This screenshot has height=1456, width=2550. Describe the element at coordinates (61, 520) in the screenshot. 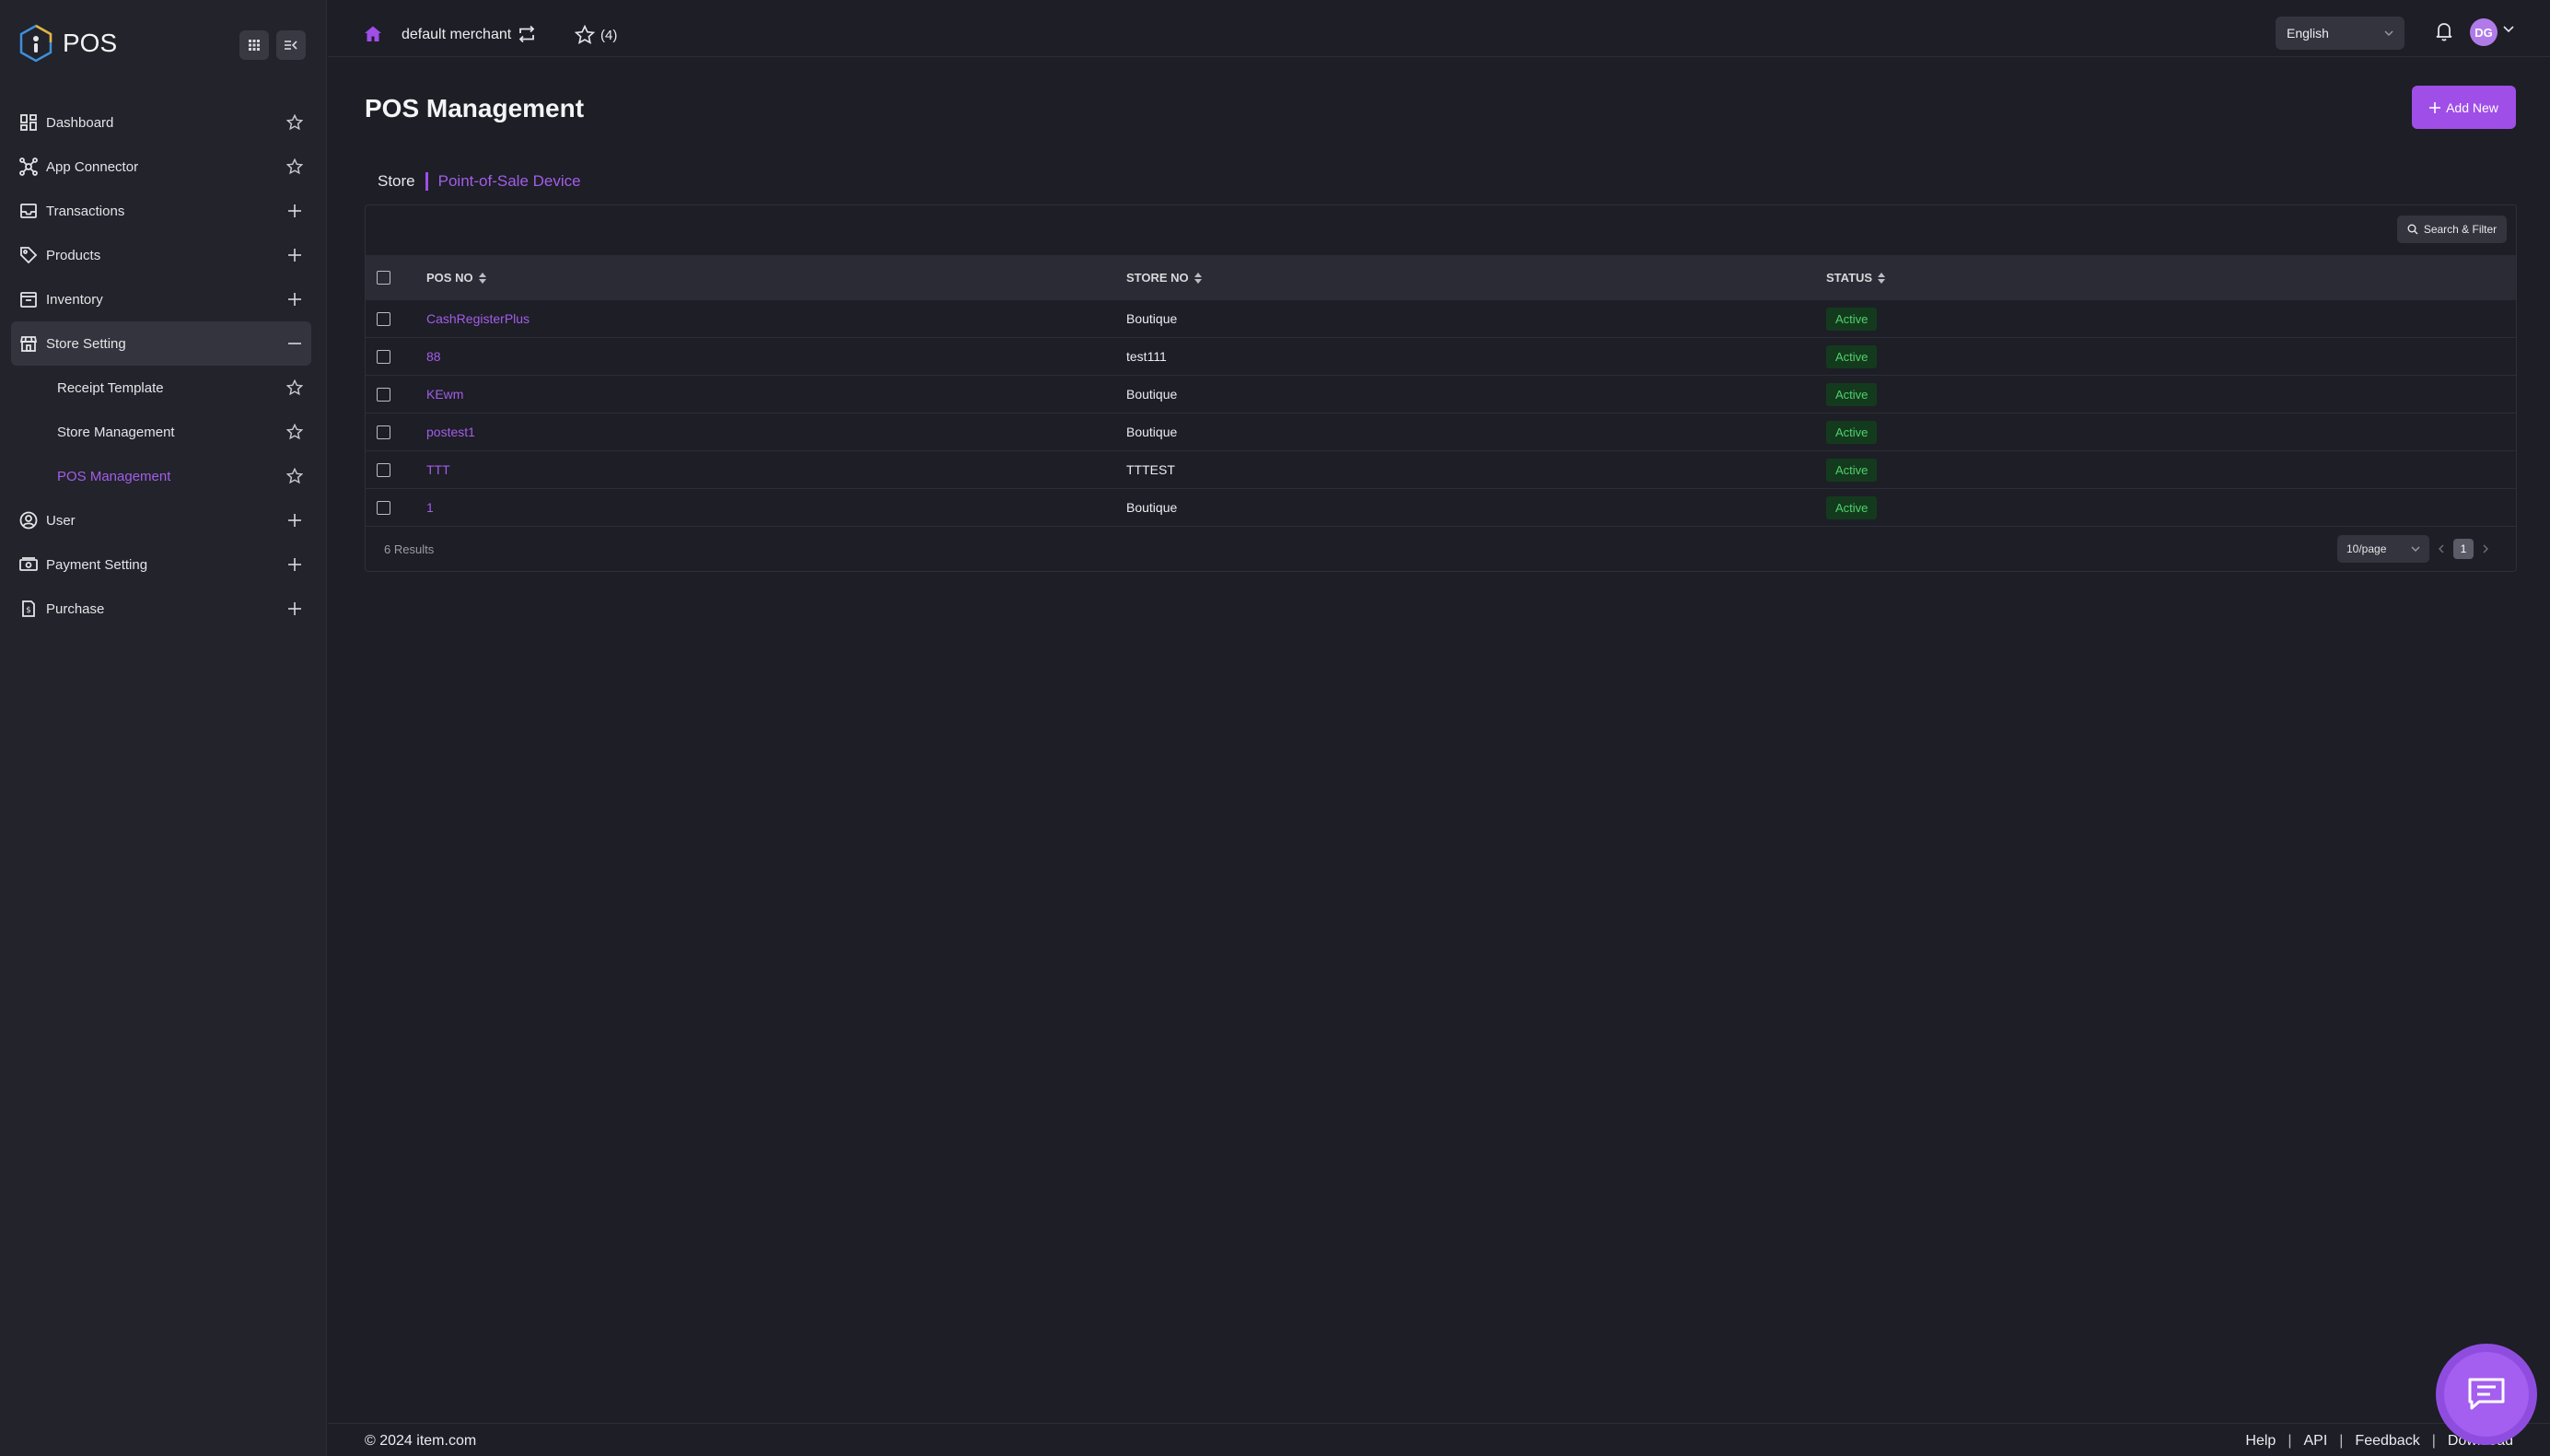

I see `sidebar-item-label: User` at that location.